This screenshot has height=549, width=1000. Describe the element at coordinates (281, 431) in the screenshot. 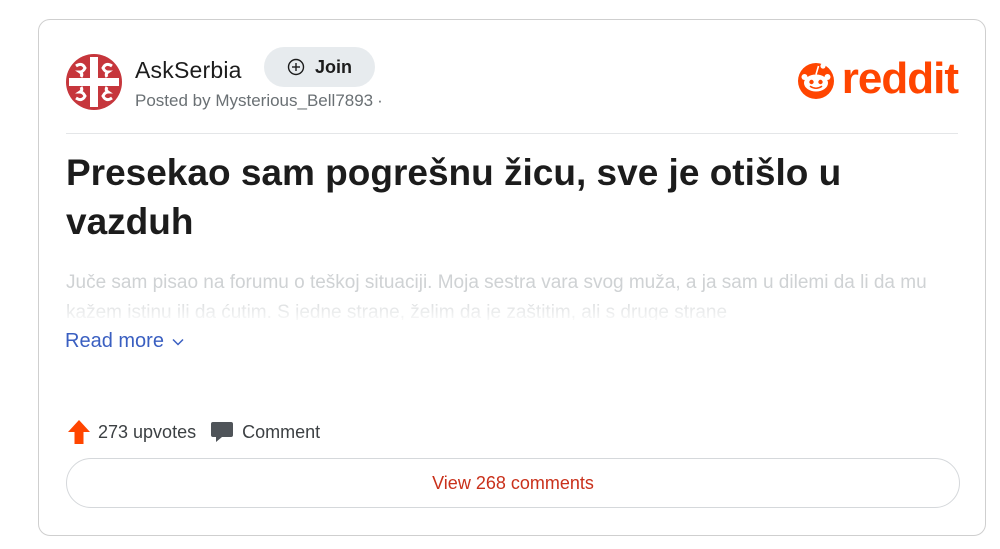

I see `comment-label: Comment` at that location.